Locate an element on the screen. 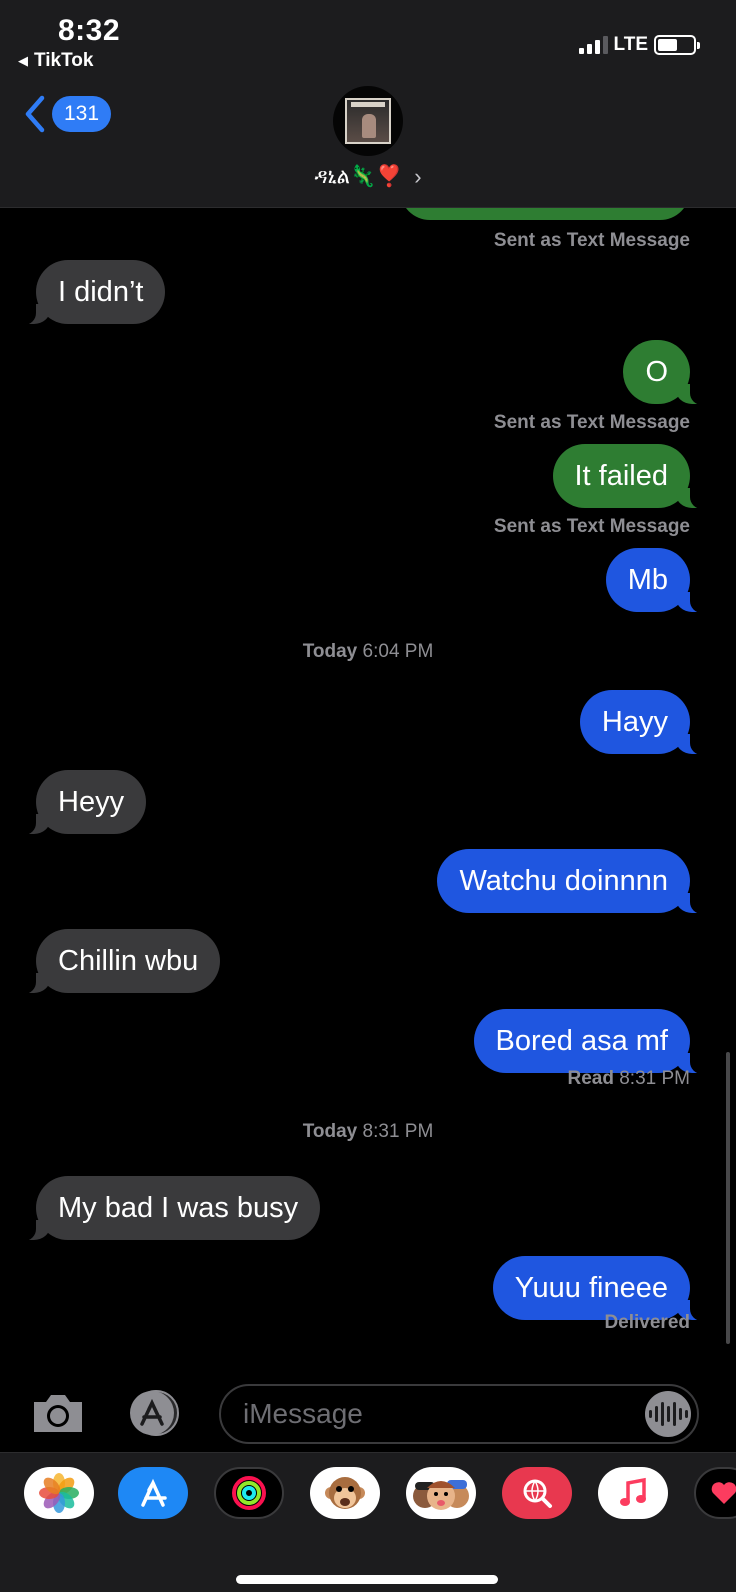 The height and width of the screenshot is (1592, 736). read-receipt: Read 8:31 PM is located at coordinates (628, 1079).